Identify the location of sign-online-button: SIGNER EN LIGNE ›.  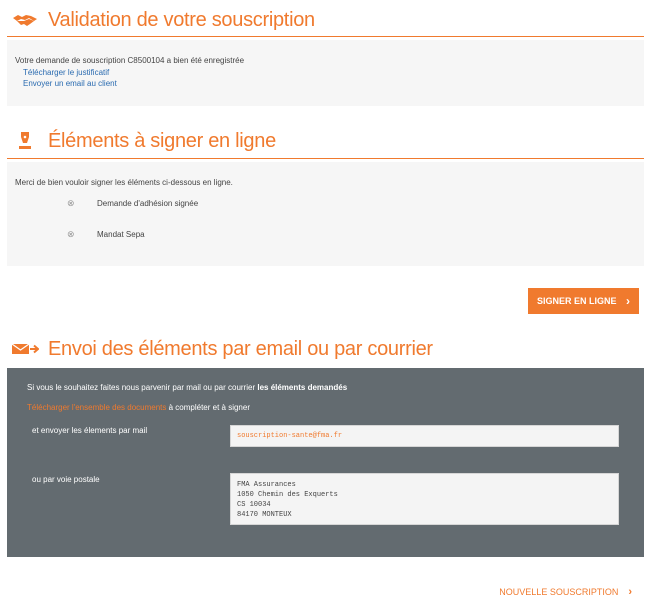
(583, 301).